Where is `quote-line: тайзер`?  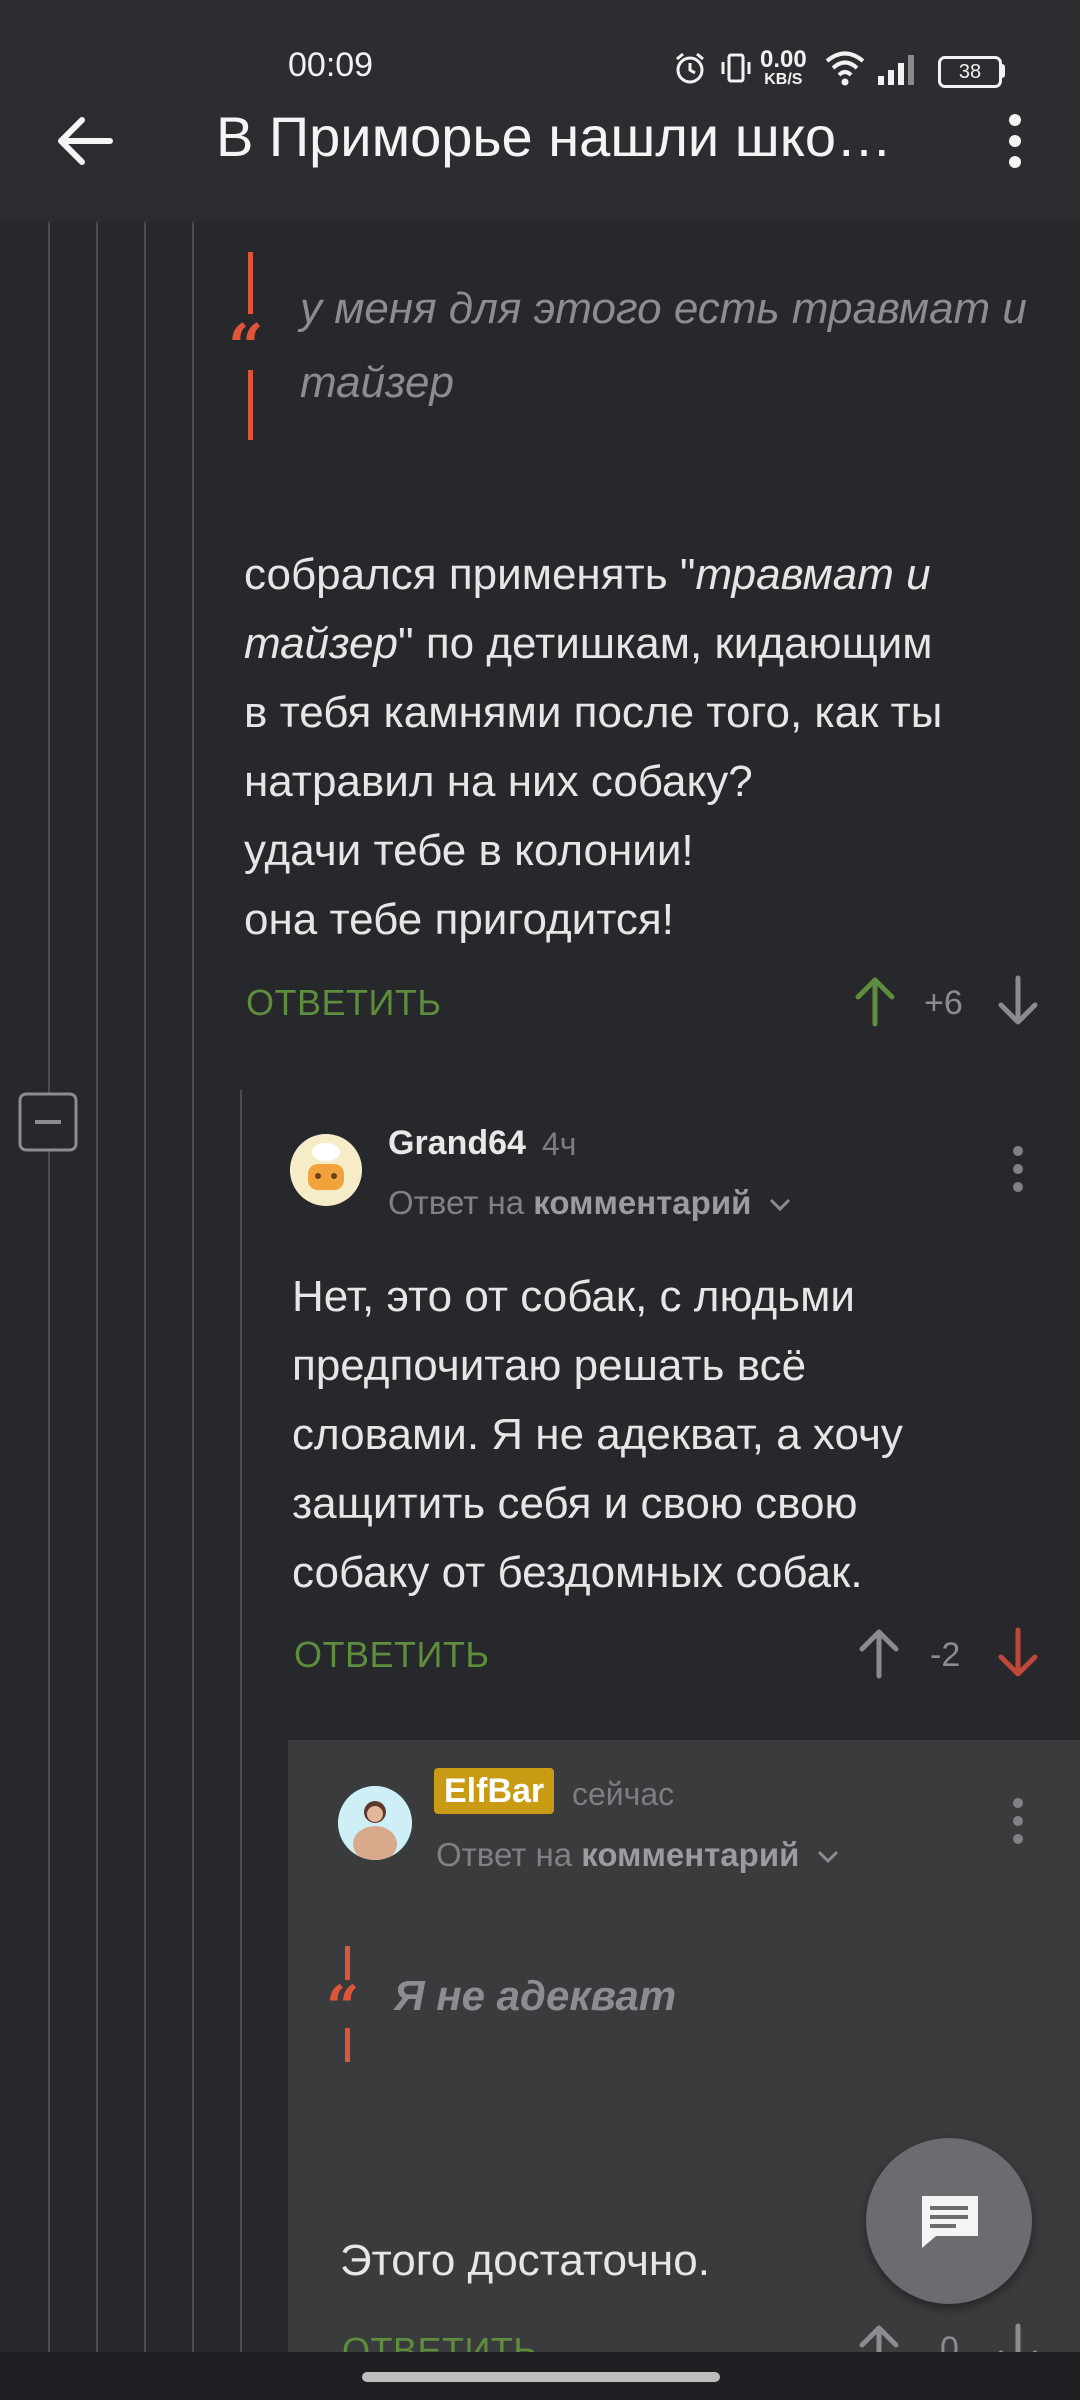
quote-line: тайзер is located at coordinates (377, 382).